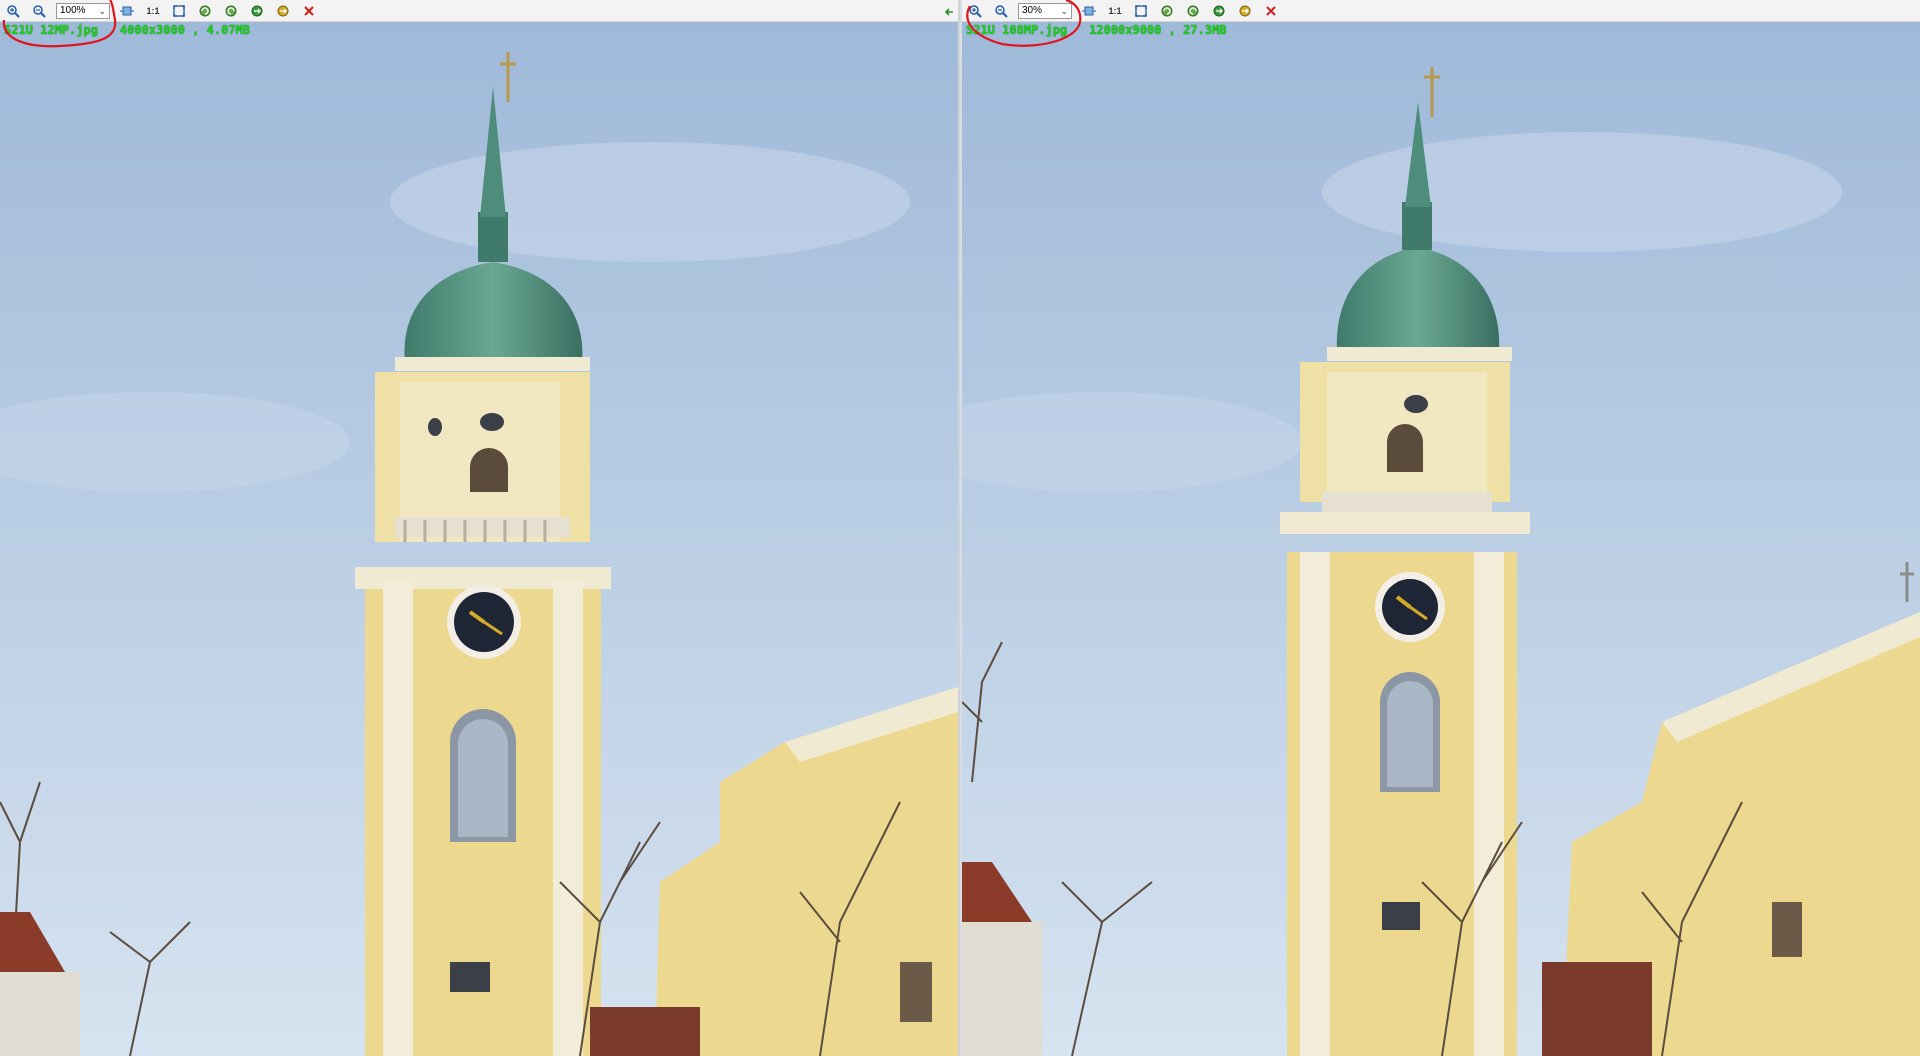  What do you see at coordinates (950, 14) in the screenshot?
I see `arrow-left-icon` at bounding box center [950, 14].